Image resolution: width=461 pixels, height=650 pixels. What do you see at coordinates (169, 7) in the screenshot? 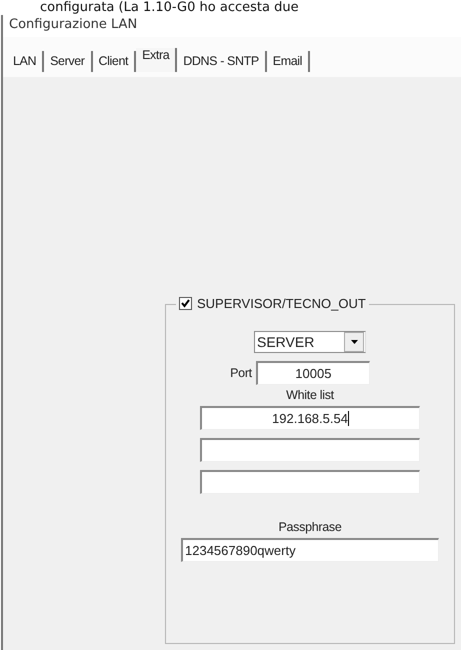
I see `document-text: configurata (La 1.10-G0 ho accesta due` at bounding box center [169, 7].